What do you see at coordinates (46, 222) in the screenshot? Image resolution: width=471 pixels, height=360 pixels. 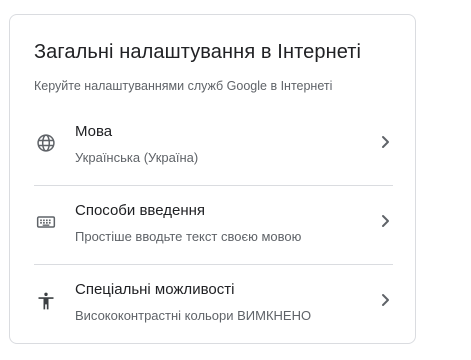 I see `keyboard-icon` at bounding box center [46, 222].